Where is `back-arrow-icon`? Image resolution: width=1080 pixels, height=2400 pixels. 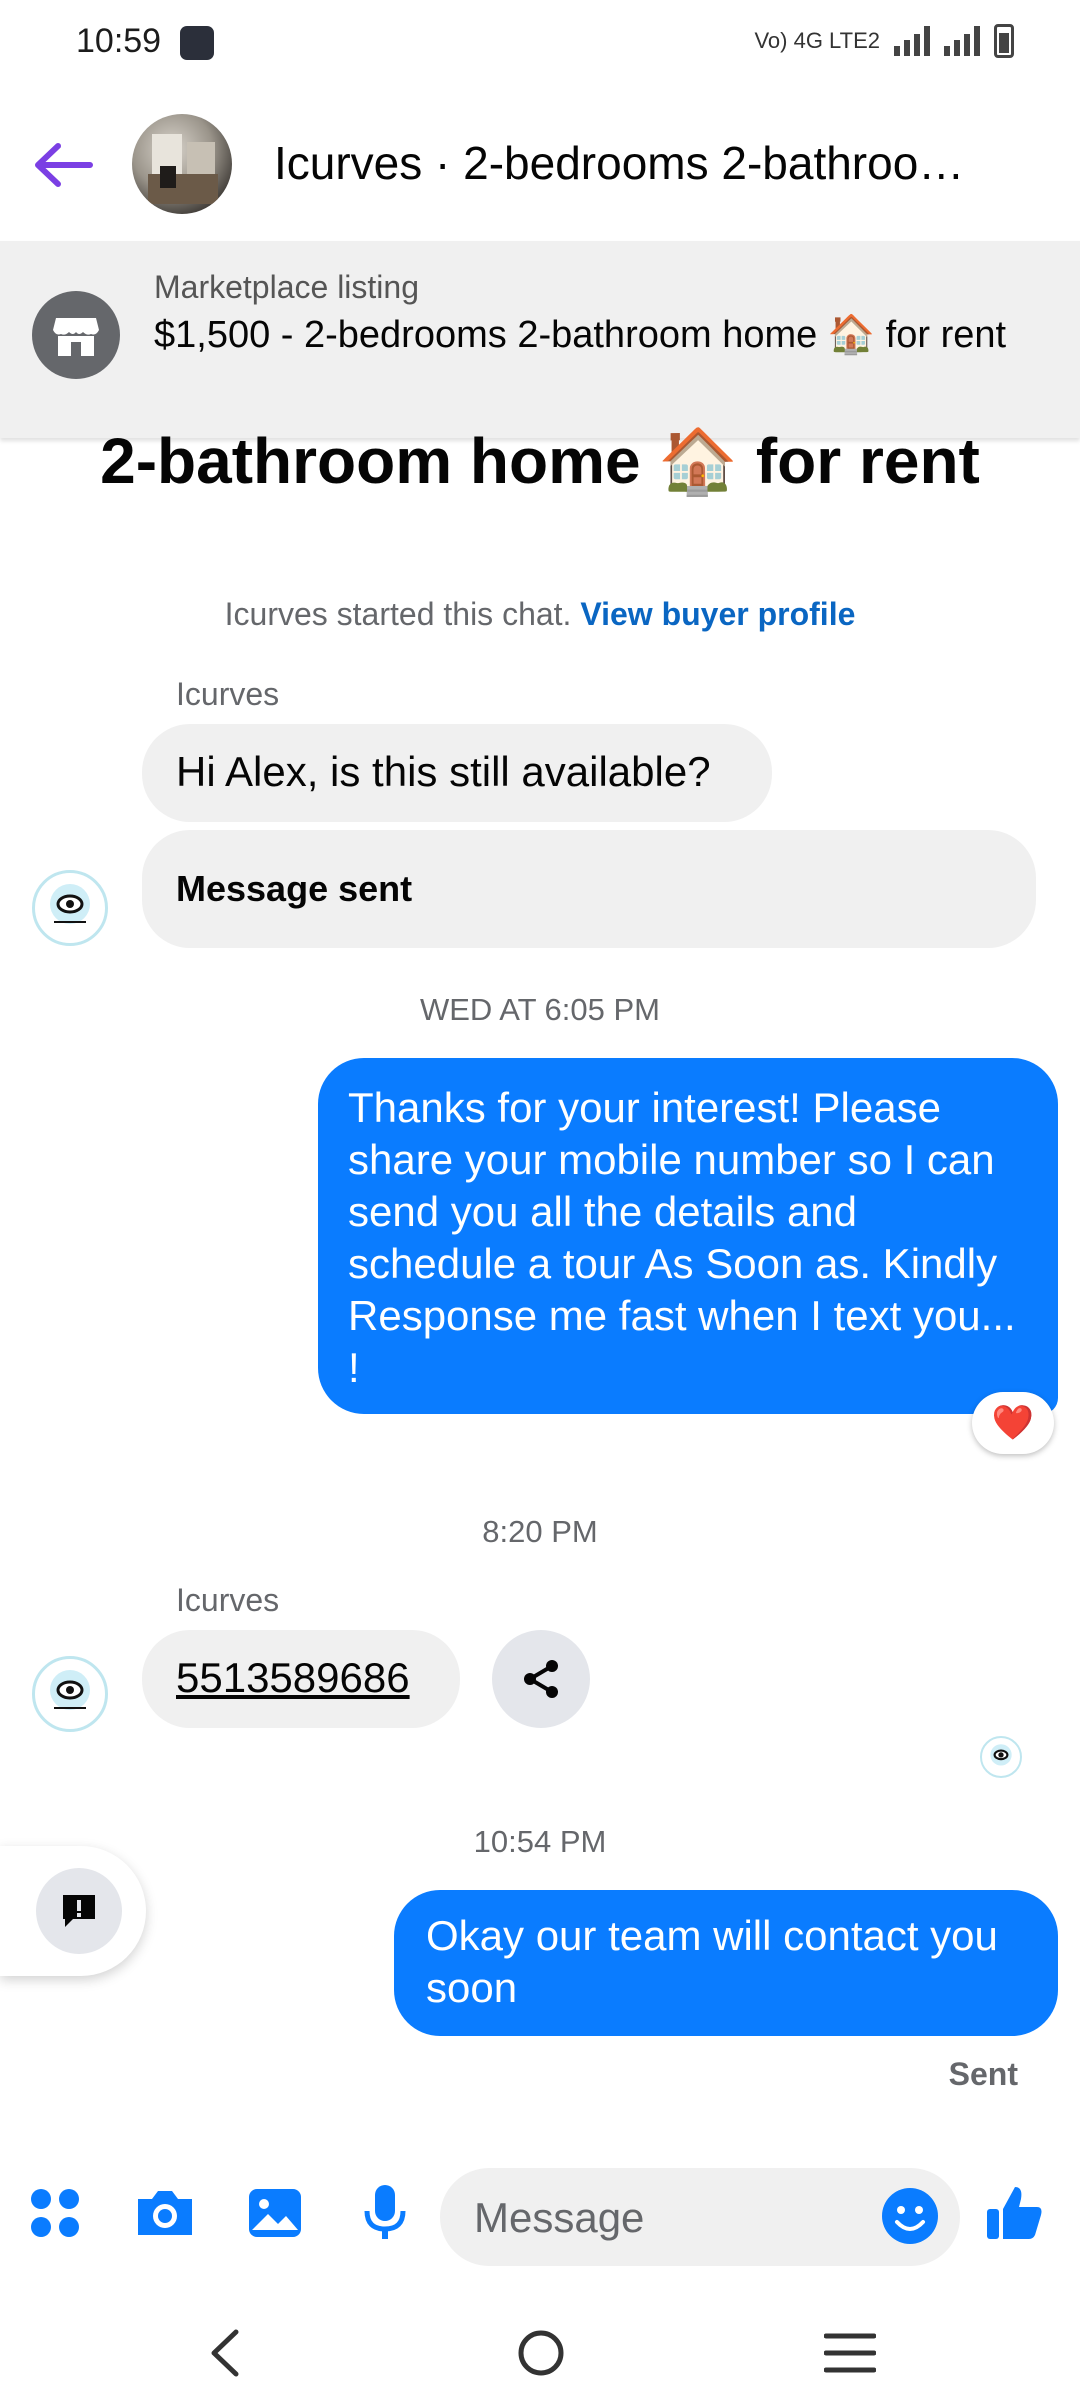 back-arrow-icon is located at coordinates (65, 165).